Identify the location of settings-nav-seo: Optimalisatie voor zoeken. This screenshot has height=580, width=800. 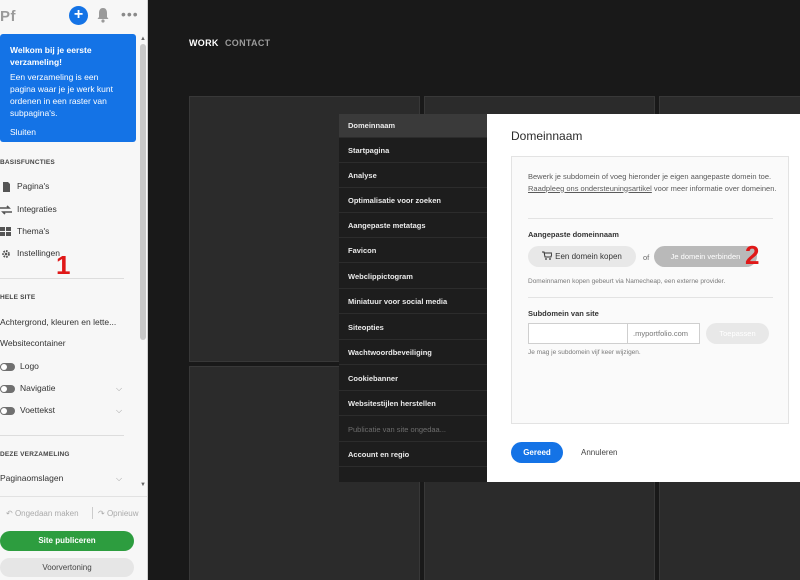
(413, 201).